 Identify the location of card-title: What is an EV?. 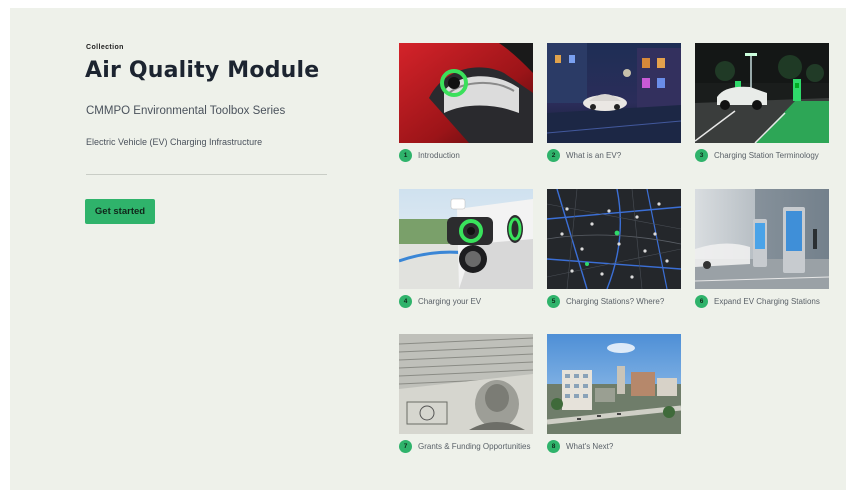
(594, 155).